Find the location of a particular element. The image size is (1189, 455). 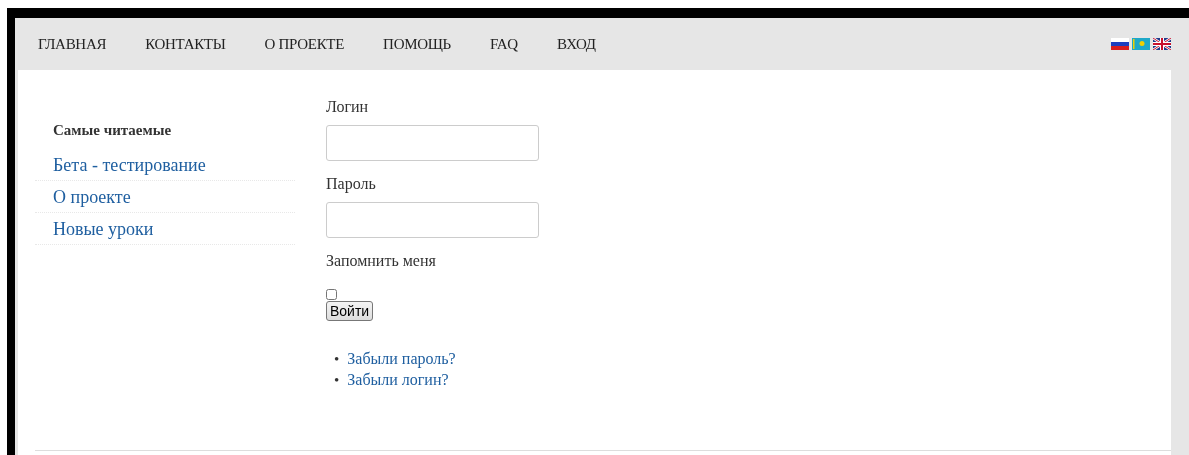

british-flag-icon is located at coordinates (1162, 44).